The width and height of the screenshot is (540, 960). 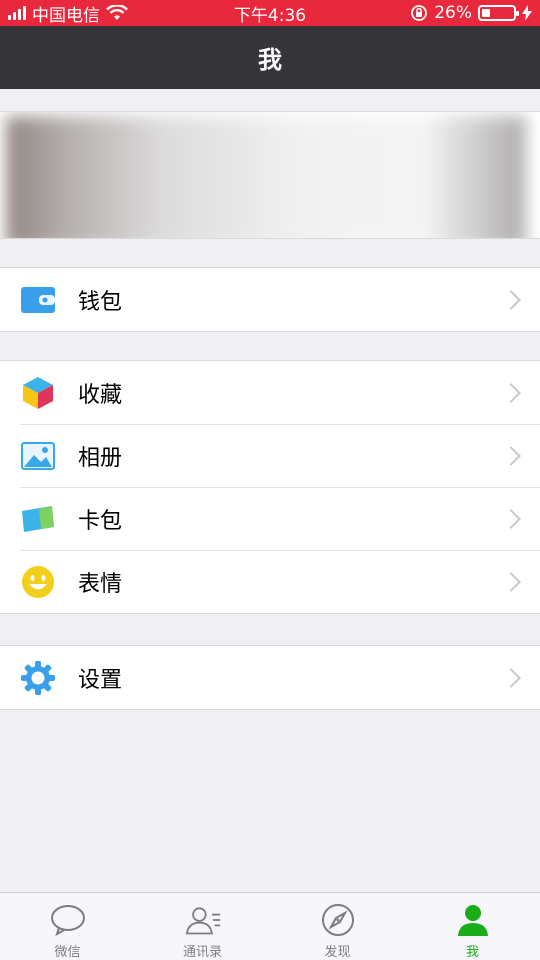 I want to click on menu-label-stickers: 表情, so click(x=100, y=584).